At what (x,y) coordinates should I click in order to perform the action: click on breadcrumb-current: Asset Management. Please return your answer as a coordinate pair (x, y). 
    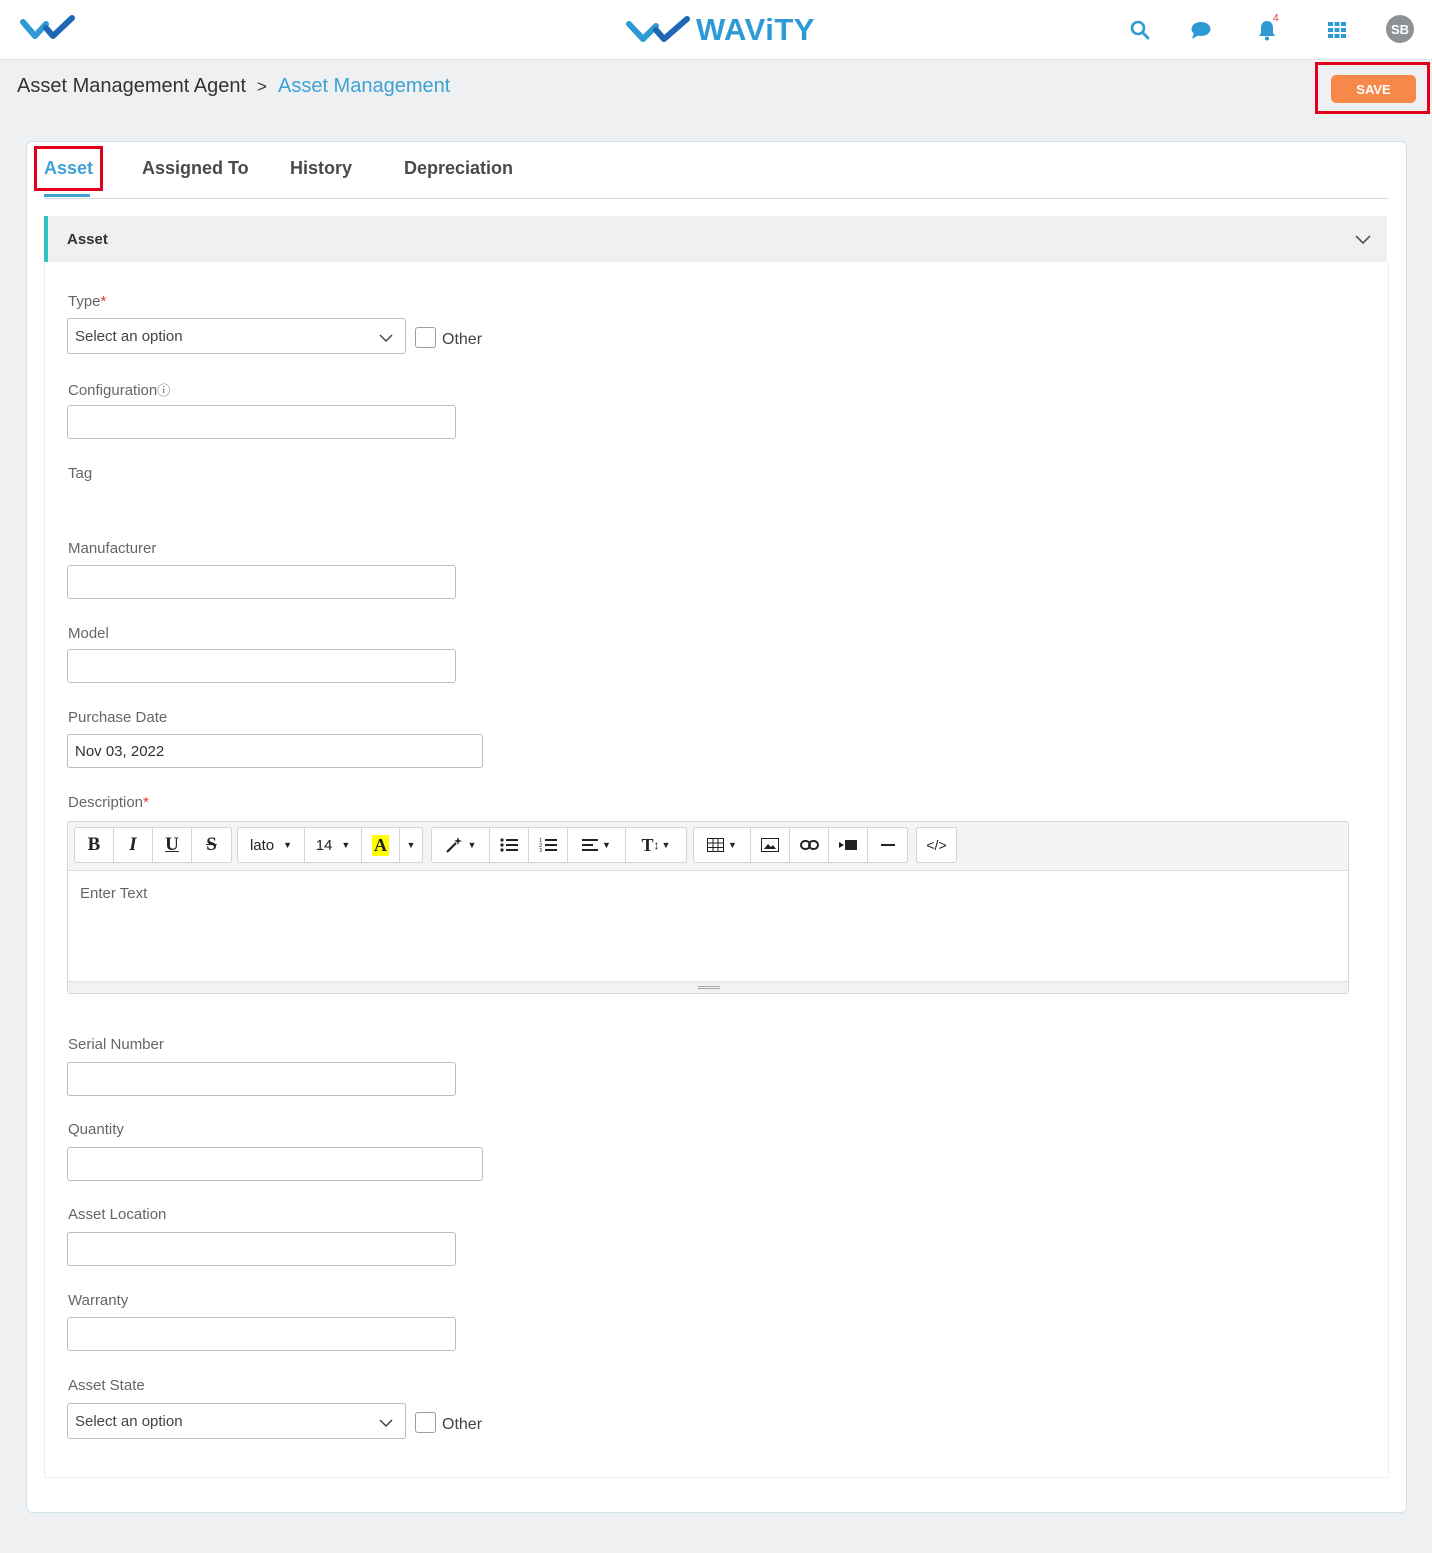
    Looking at the image, I should click on (364, 86).